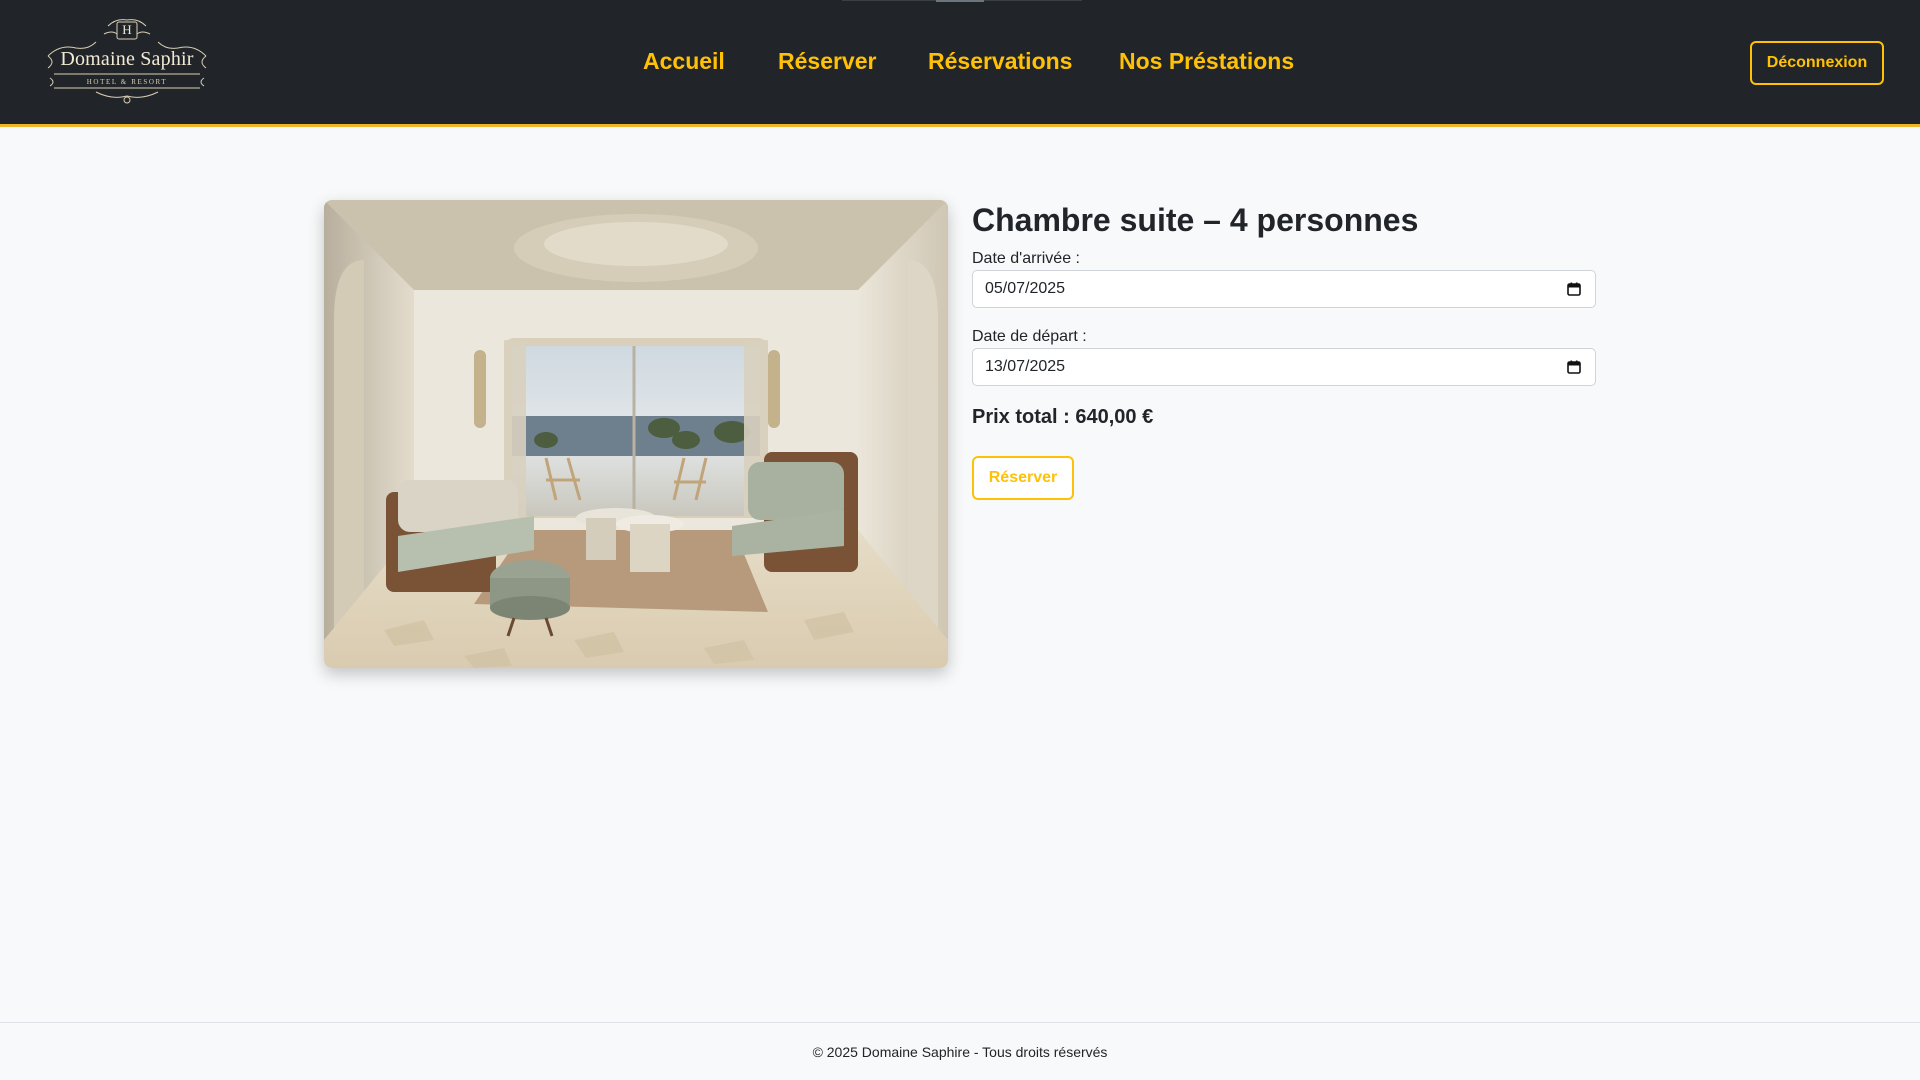  Describe the element at coordinates (1817, 63) in the screenshot. I see `logout-button: Déconnexion` at that location.